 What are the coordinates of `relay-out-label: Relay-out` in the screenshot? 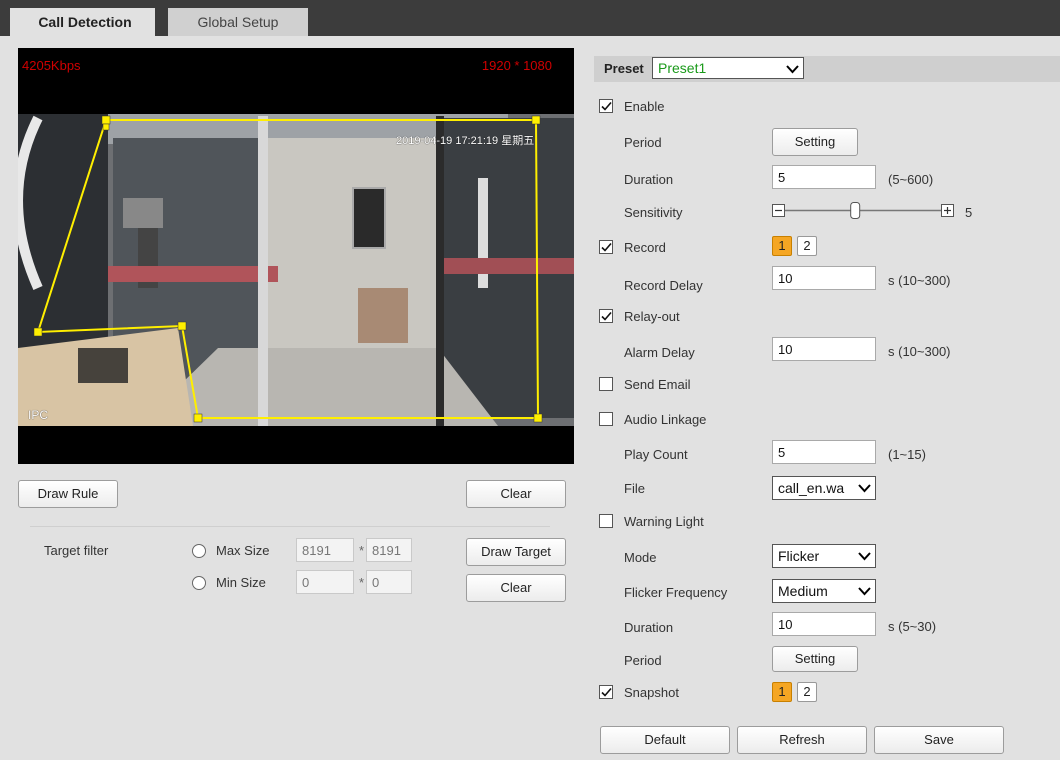 It's located at (652, 316).